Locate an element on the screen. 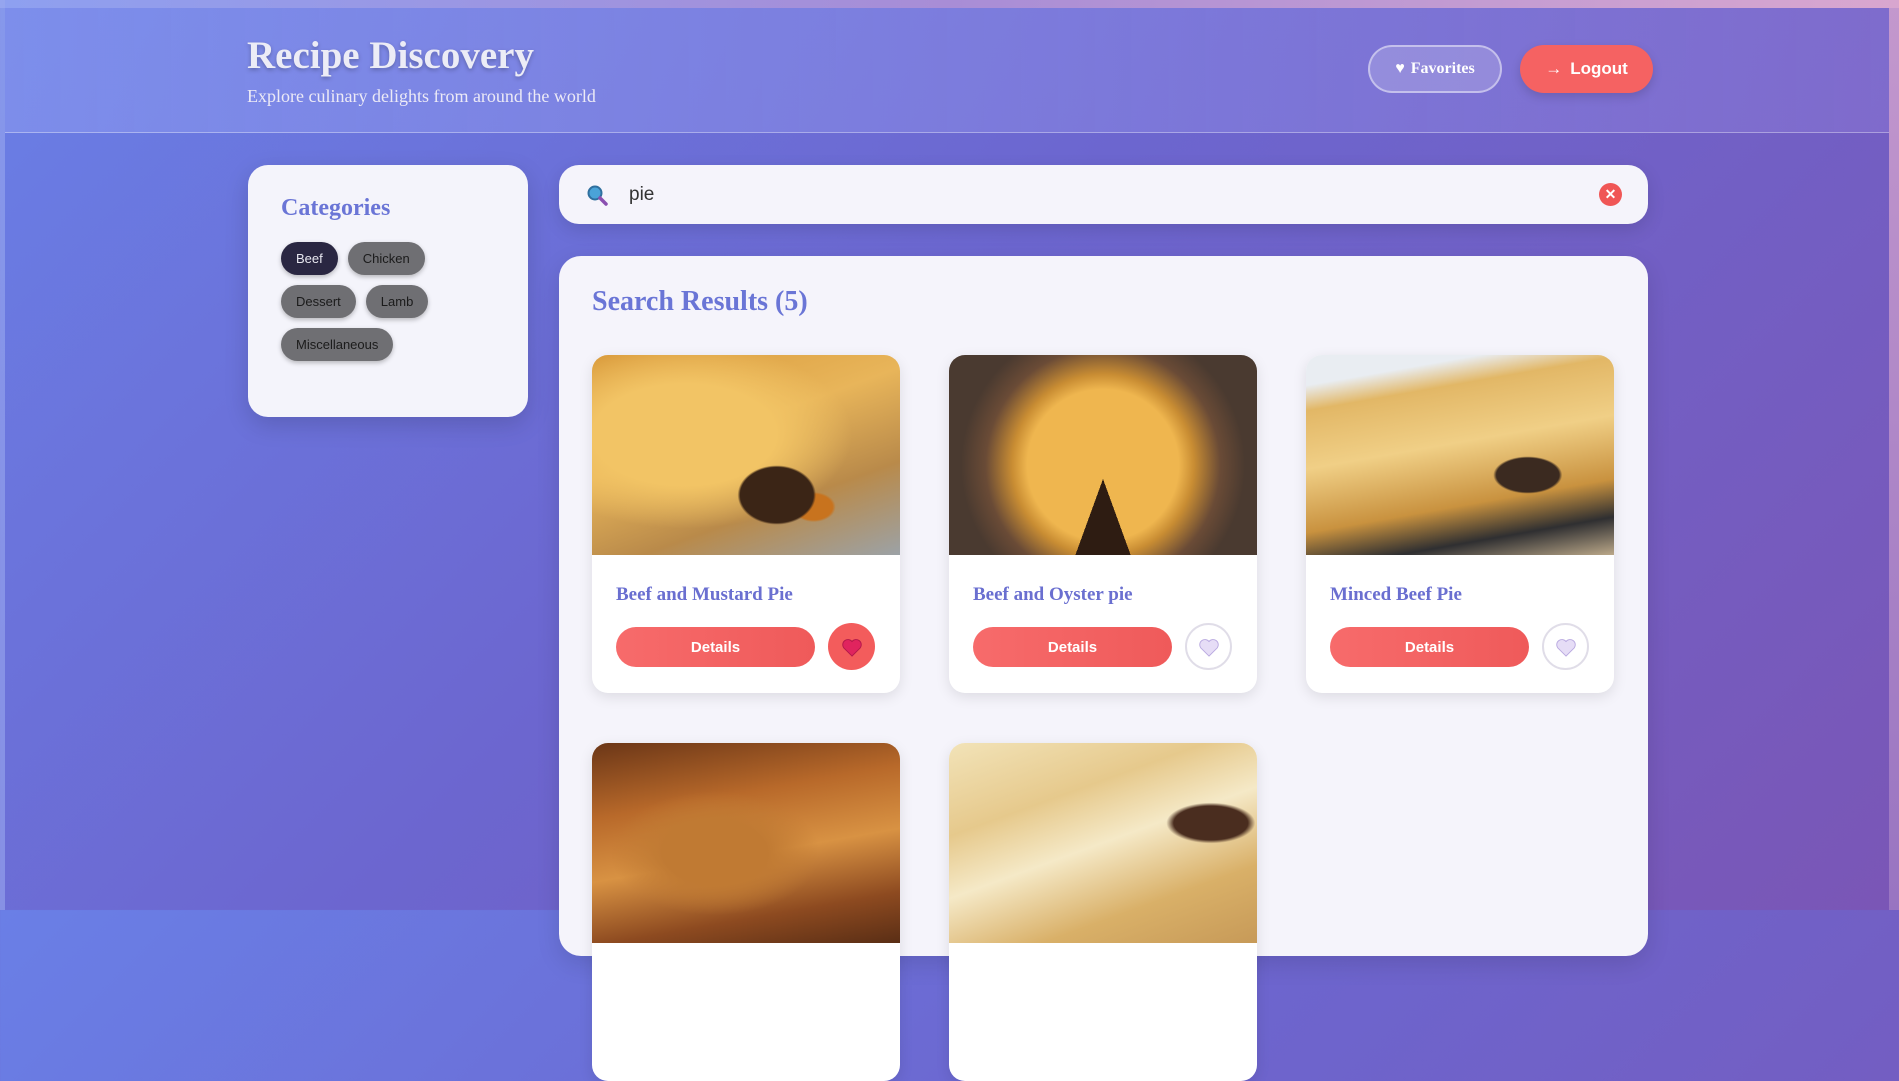 This screenshot has height=1081, width=1899. close-icon: ✕ is located at coordinates (1610, 194).